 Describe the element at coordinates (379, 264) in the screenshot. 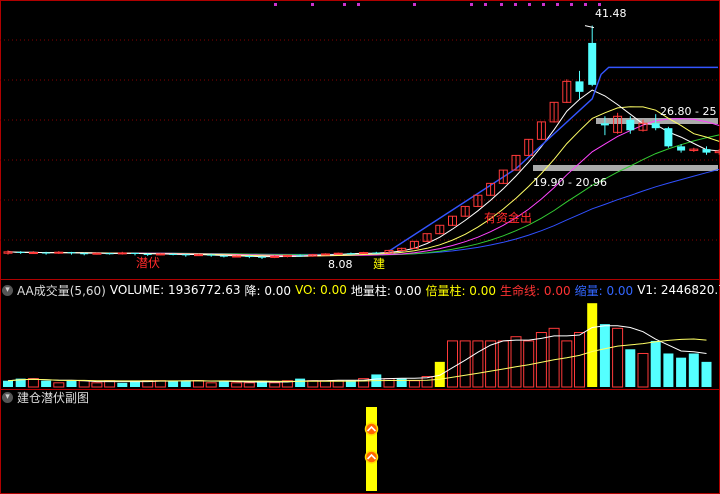

I see `build-signal: 建` at that location.